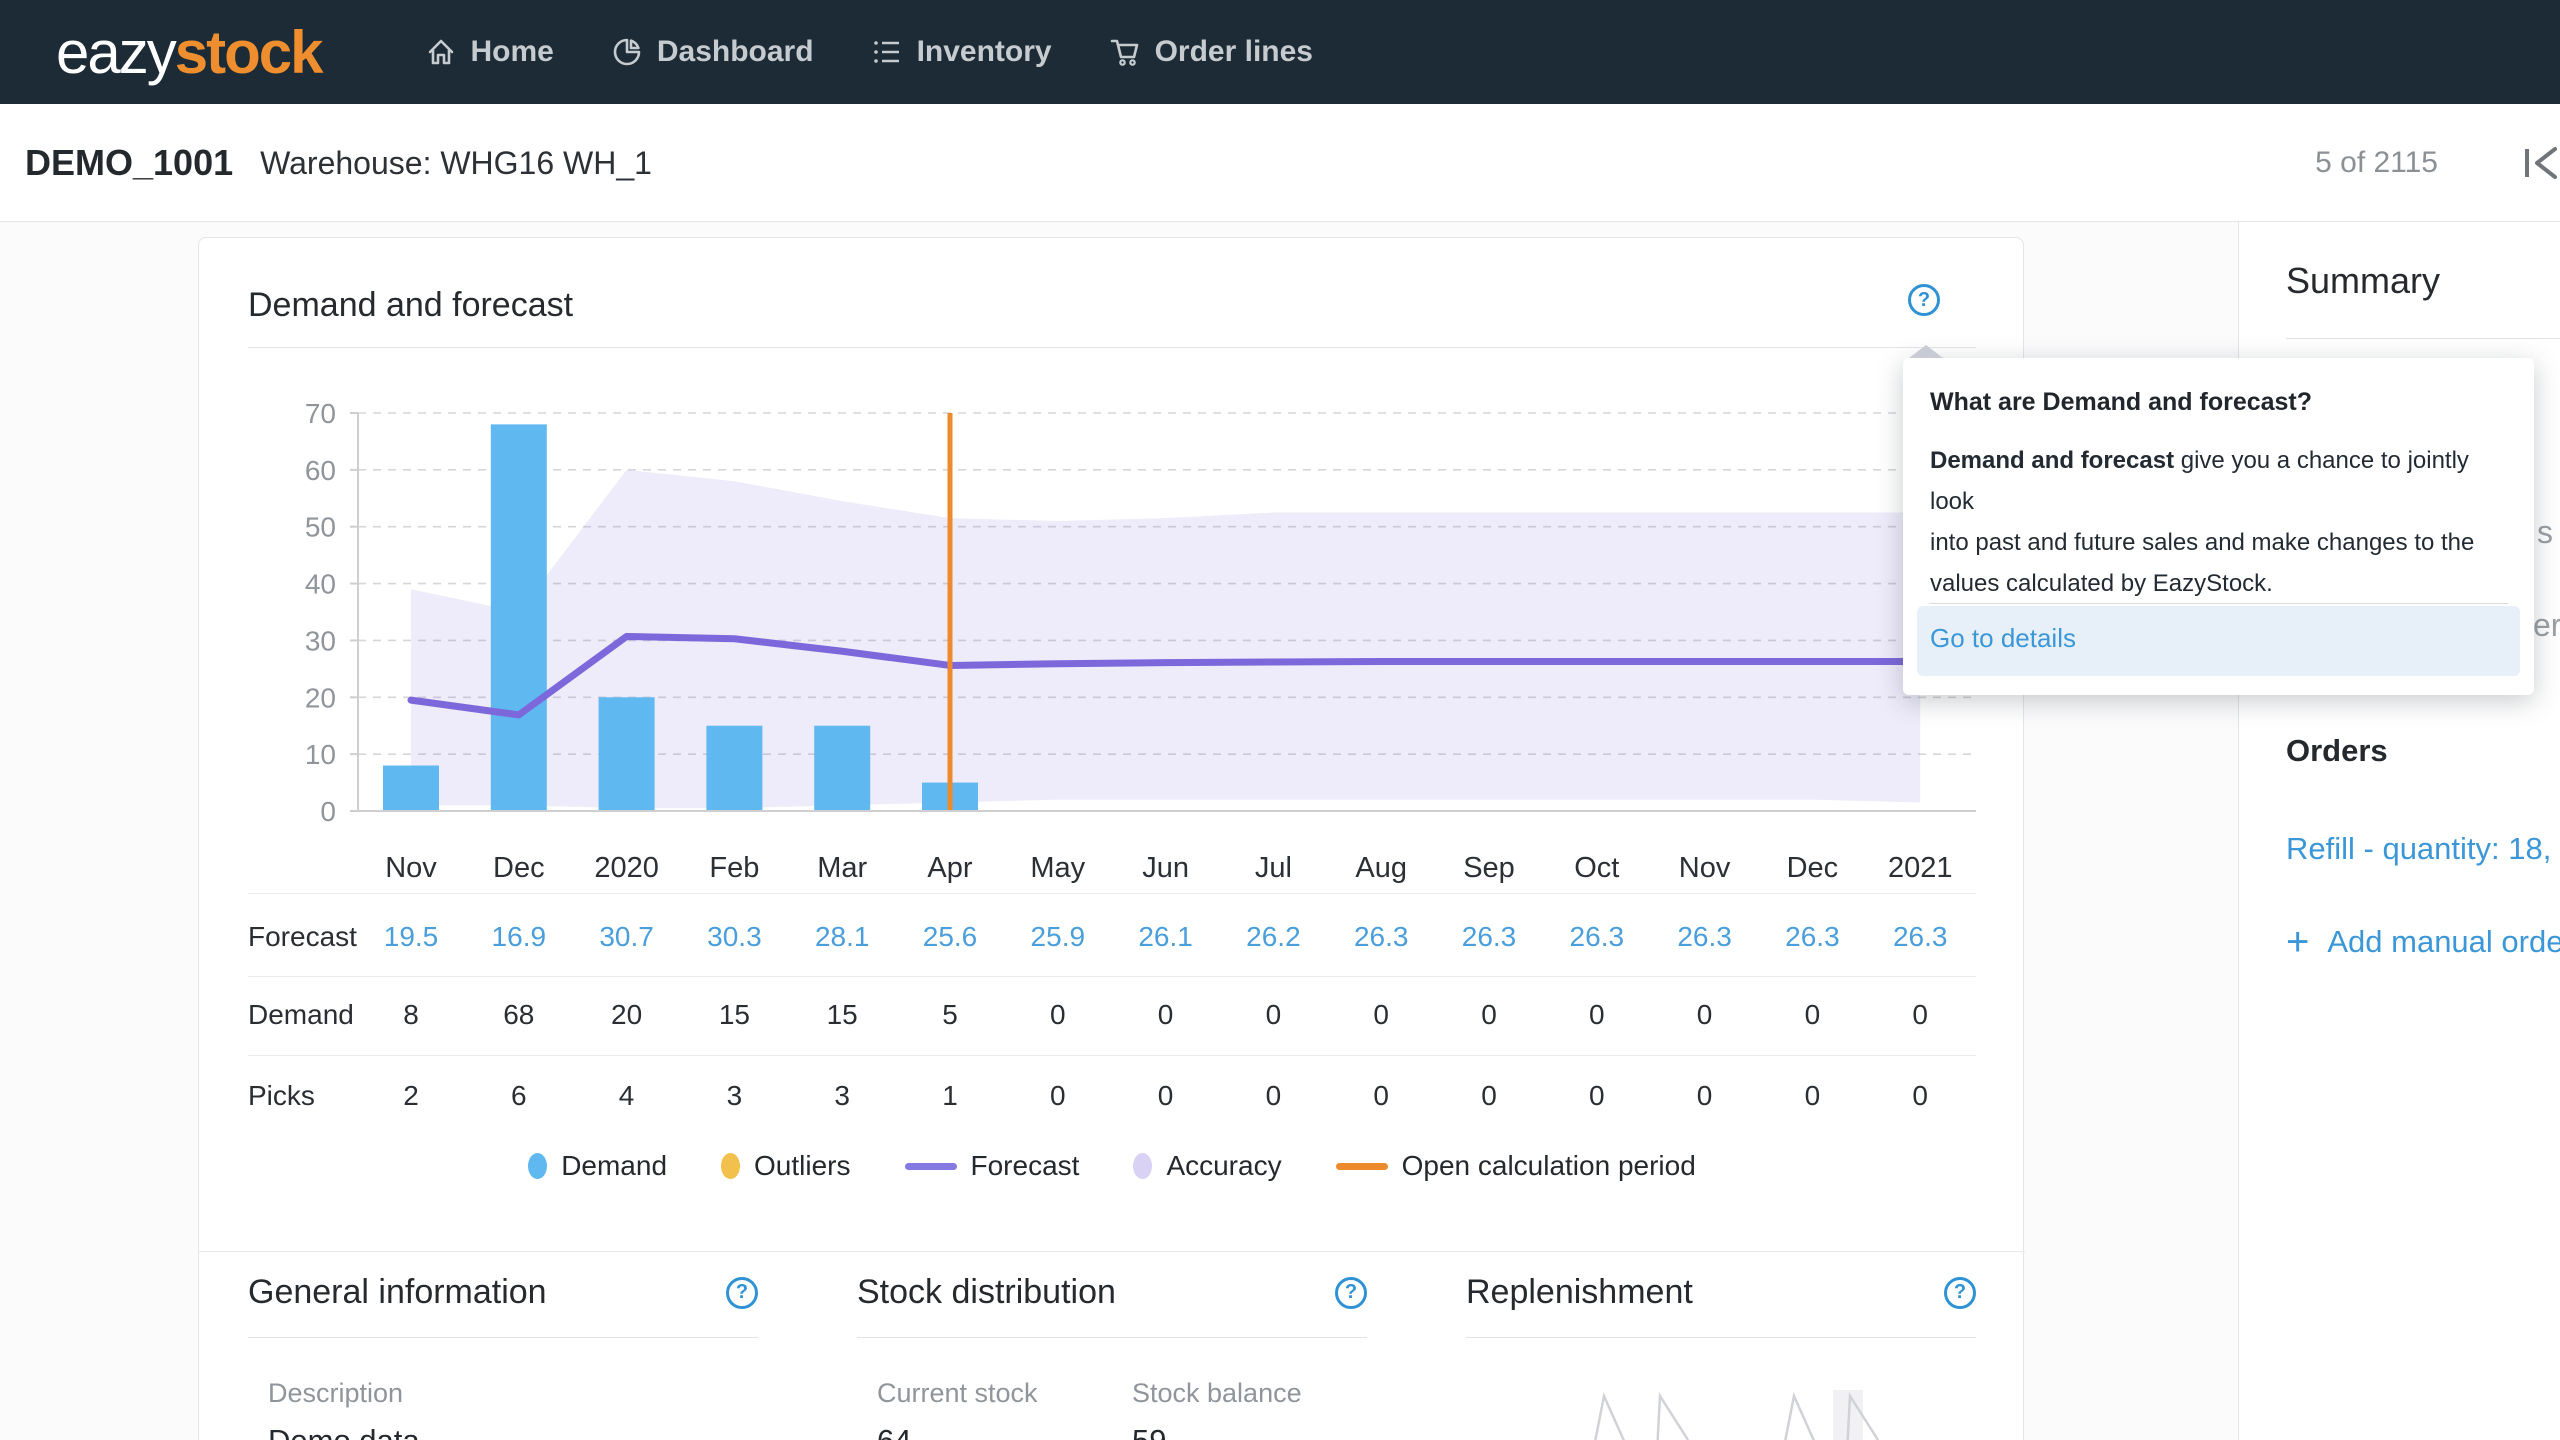  What do you see at coordinates (1920, 868) in the screenshot?
I see `x-axis-label: 2021` at bounding box center [1920, 868].